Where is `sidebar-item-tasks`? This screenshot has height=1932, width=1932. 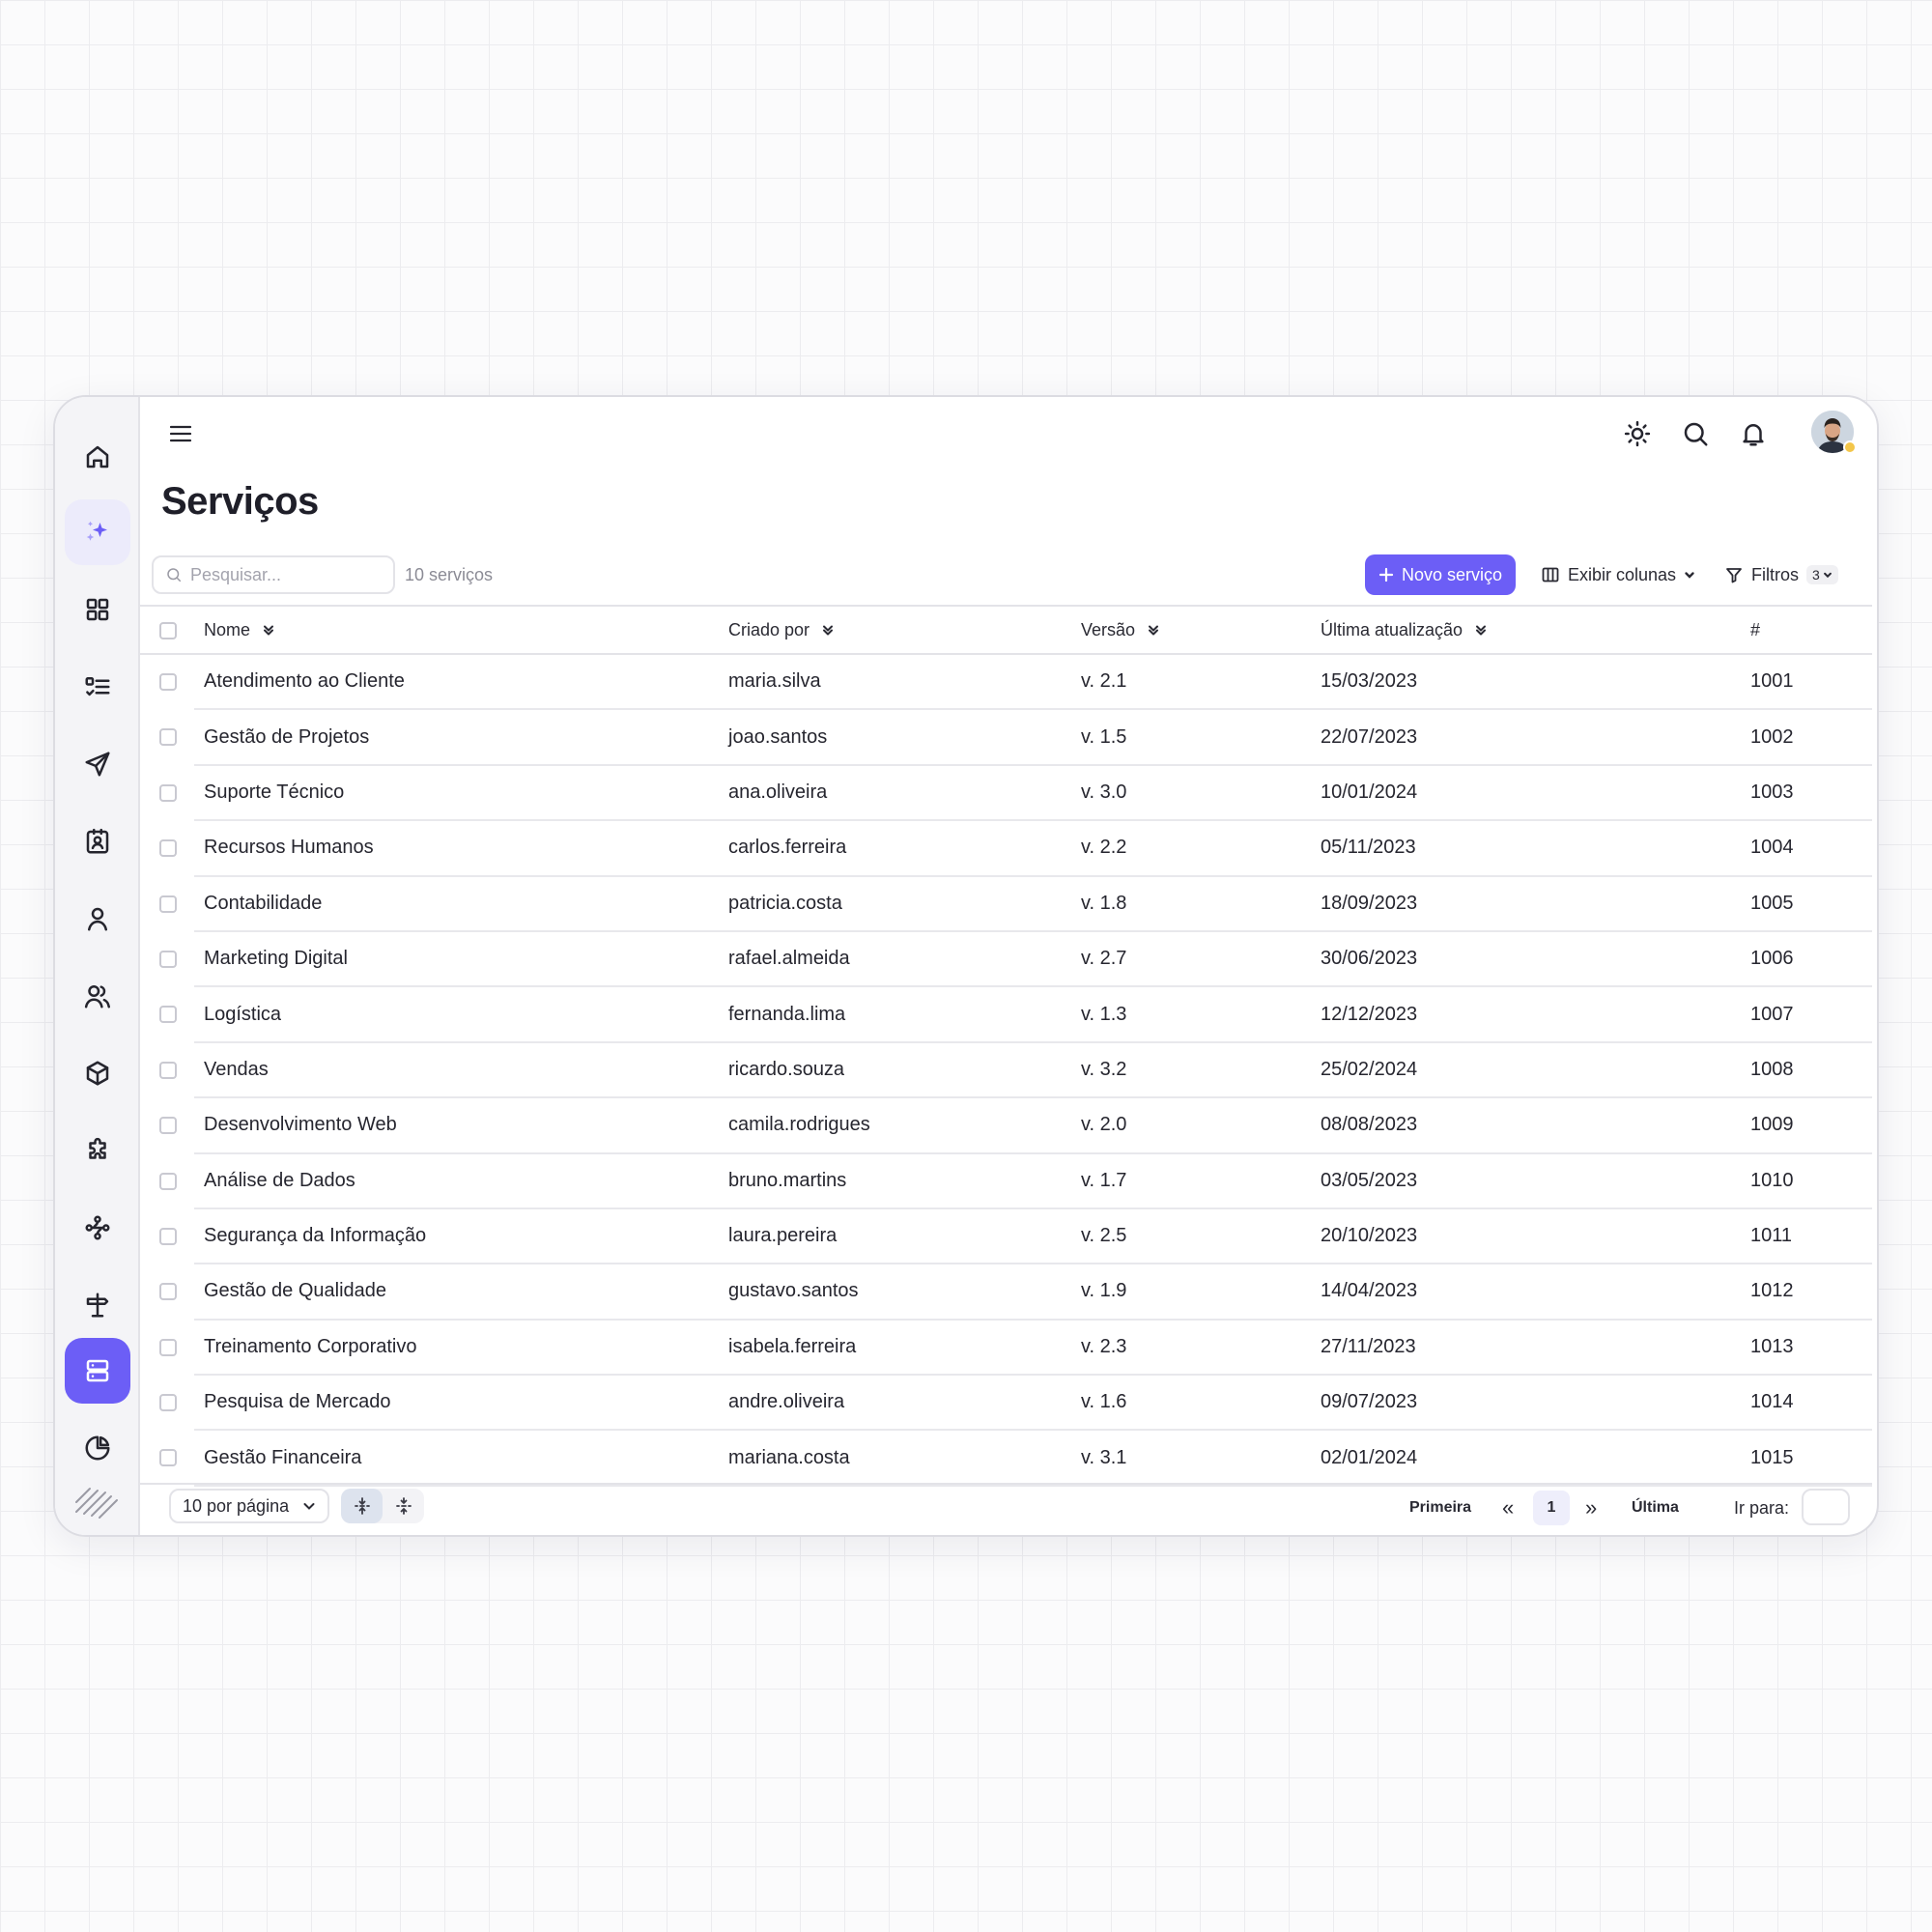 sidebar-item-tasks is located at coordinates (97, 687).